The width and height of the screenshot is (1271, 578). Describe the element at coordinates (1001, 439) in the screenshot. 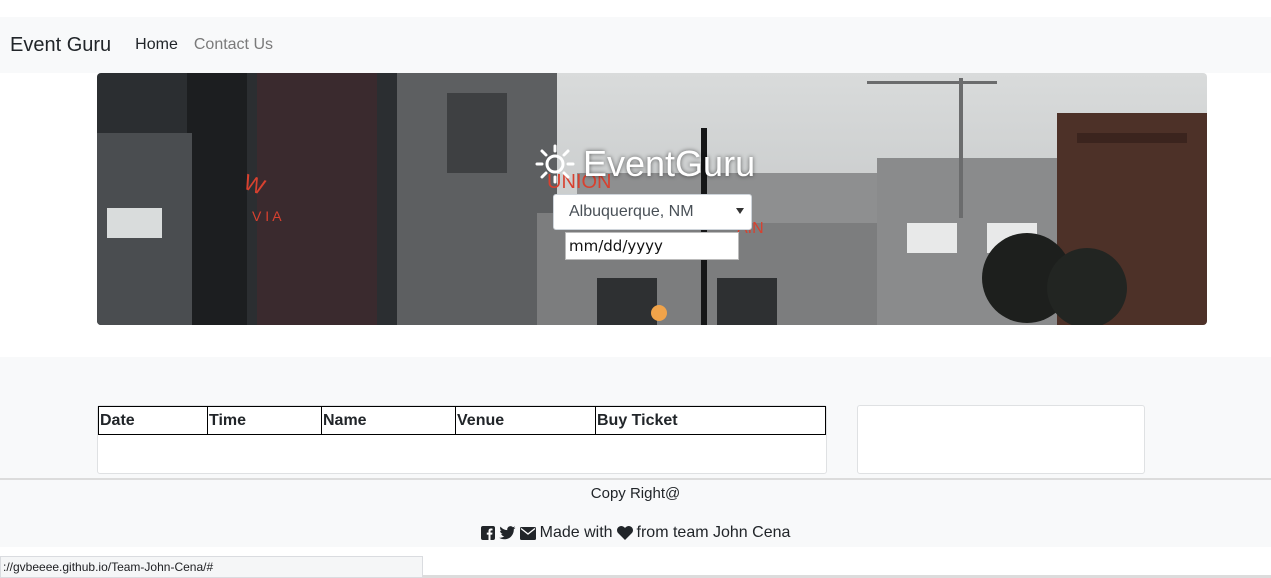

I see `side-card` at that location.